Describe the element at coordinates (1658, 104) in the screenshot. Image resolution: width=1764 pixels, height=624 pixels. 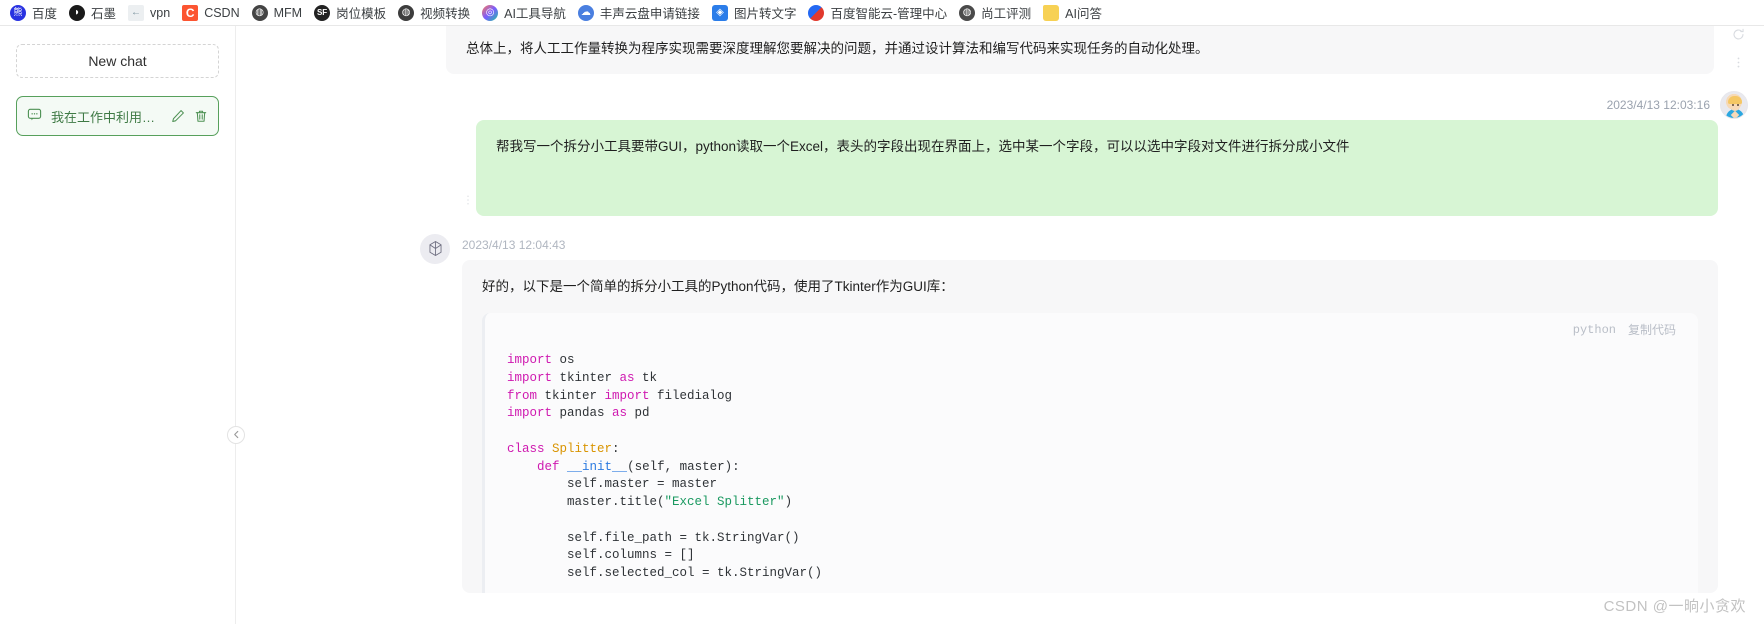
I see `user-timestamp: 2023/4/13 12:03:16` at that location.